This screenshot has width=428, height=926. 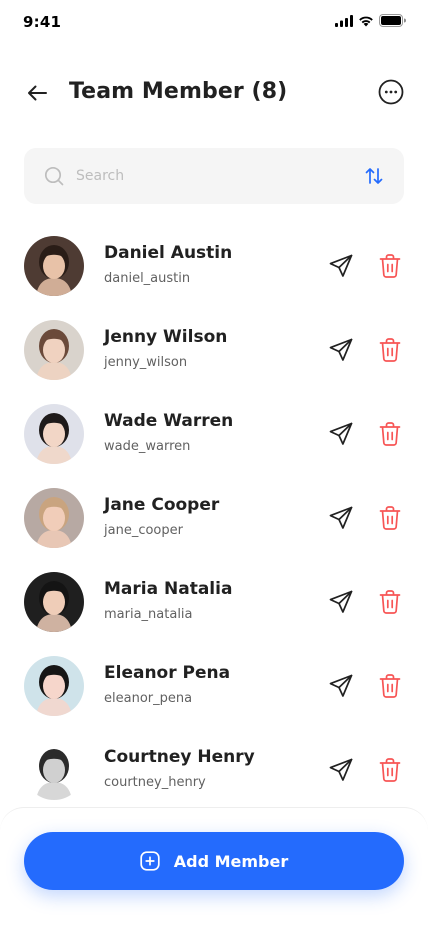 What do you see at coordinates (148, 614) in the screenshot?
I see `member-username: maria_natalia` at bounding box center [148, 614].